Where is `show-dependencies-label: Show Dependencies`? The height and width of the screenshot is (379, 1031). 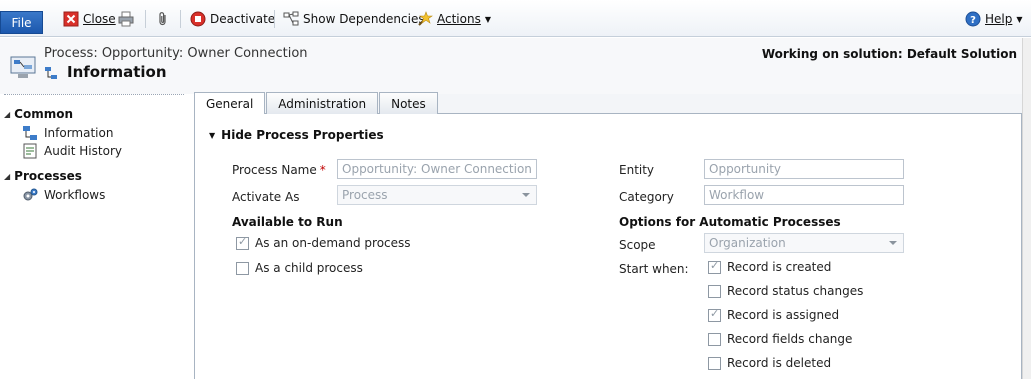 show-dependencies-label: Show Dependencies is located at coordinates (364, 19).